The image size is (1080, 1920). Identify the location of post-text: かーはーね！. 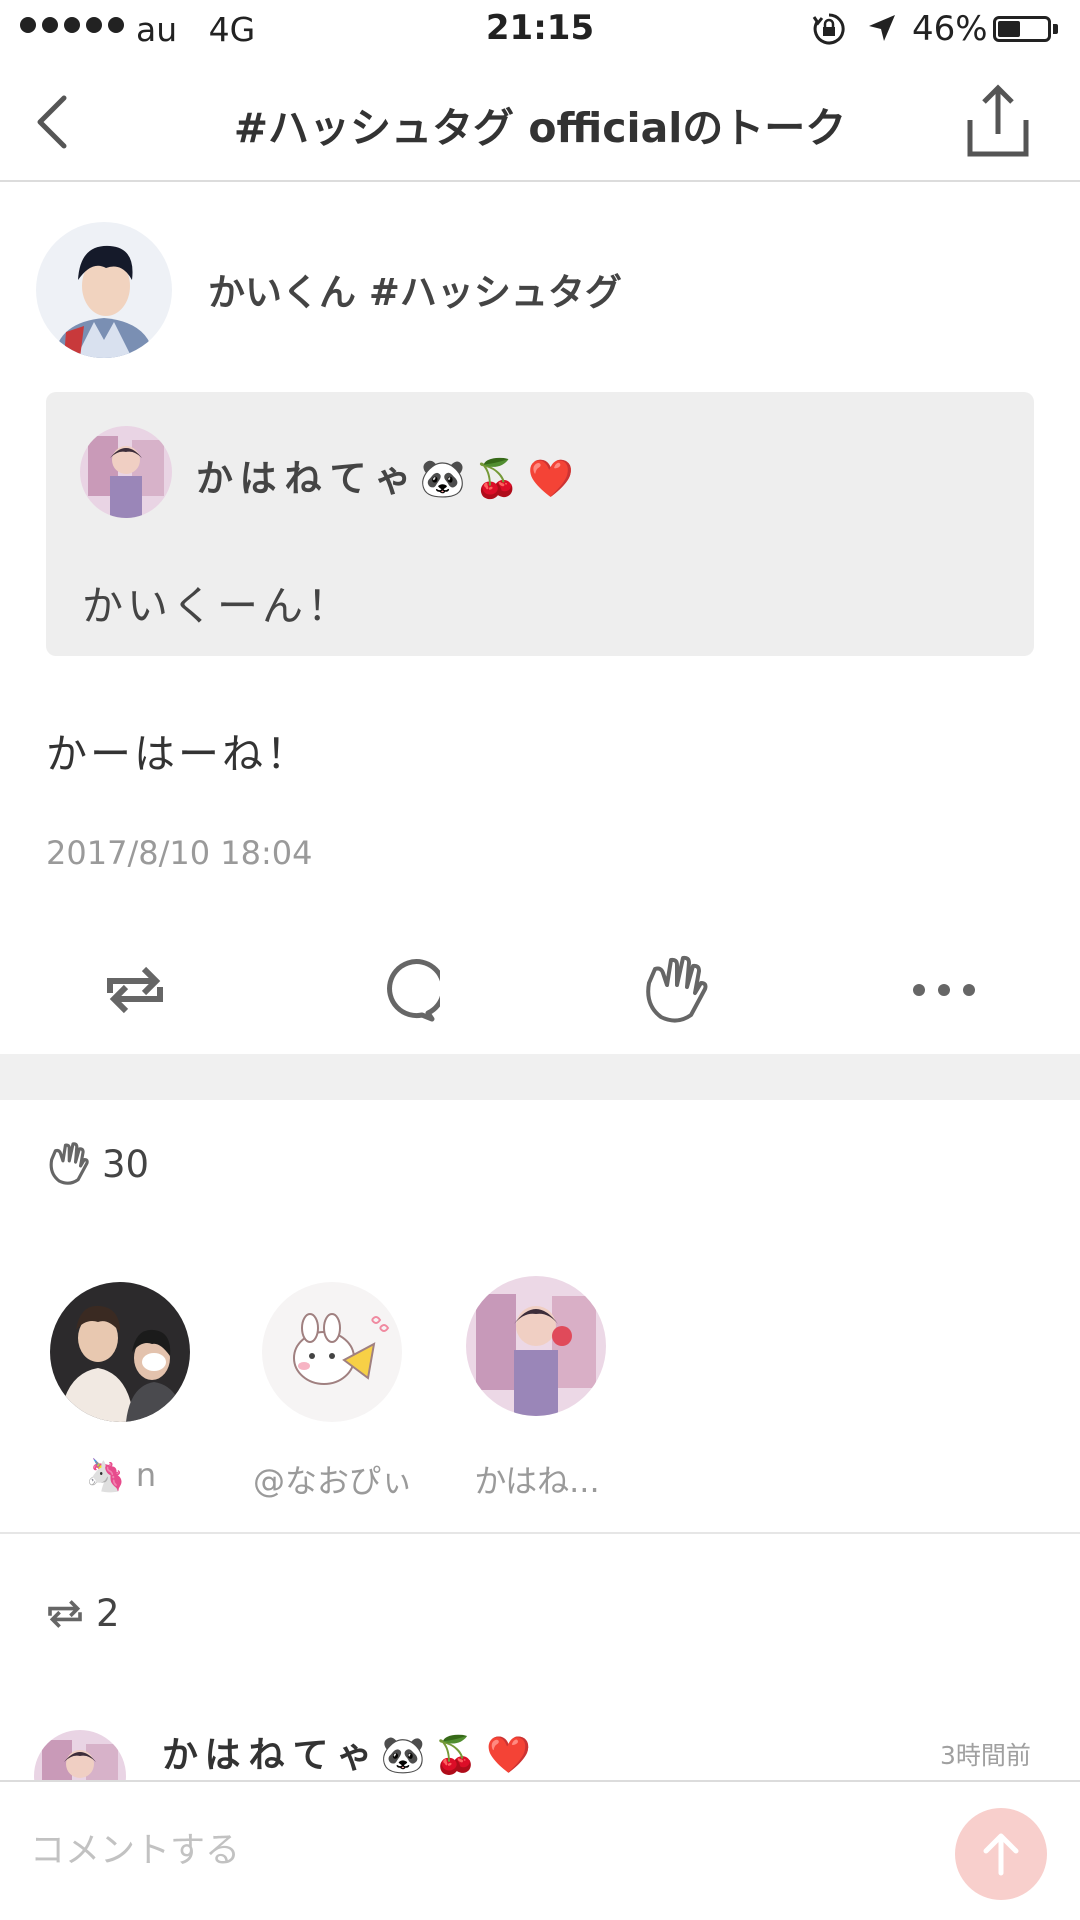
(178, 754).